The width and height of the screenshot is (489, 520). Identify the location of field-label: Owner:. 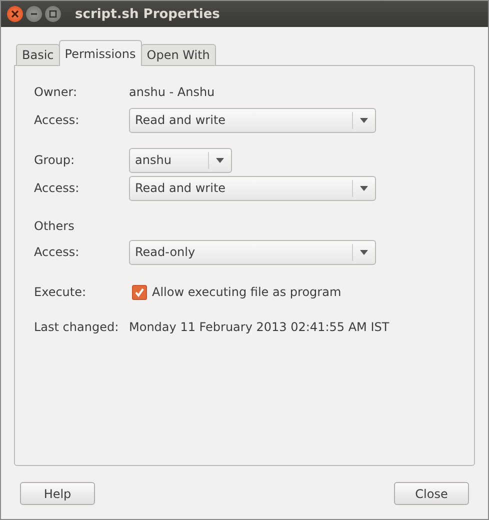
(56, 92).